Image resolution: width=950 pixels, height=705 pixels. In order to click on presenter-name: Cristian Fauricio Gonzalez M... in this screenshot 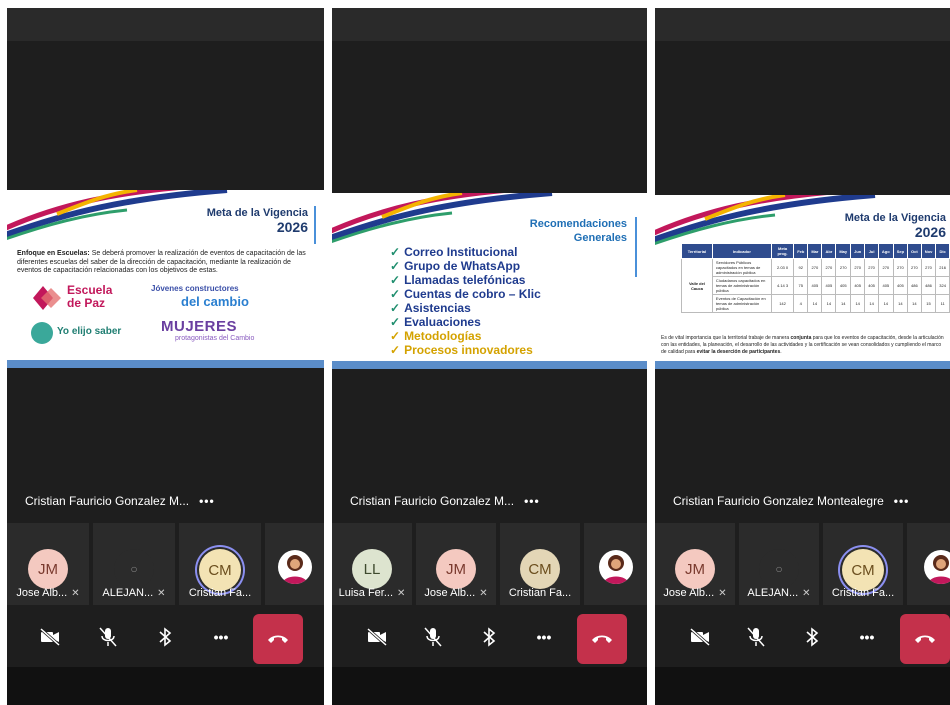, I will do `click(432, 501)`.